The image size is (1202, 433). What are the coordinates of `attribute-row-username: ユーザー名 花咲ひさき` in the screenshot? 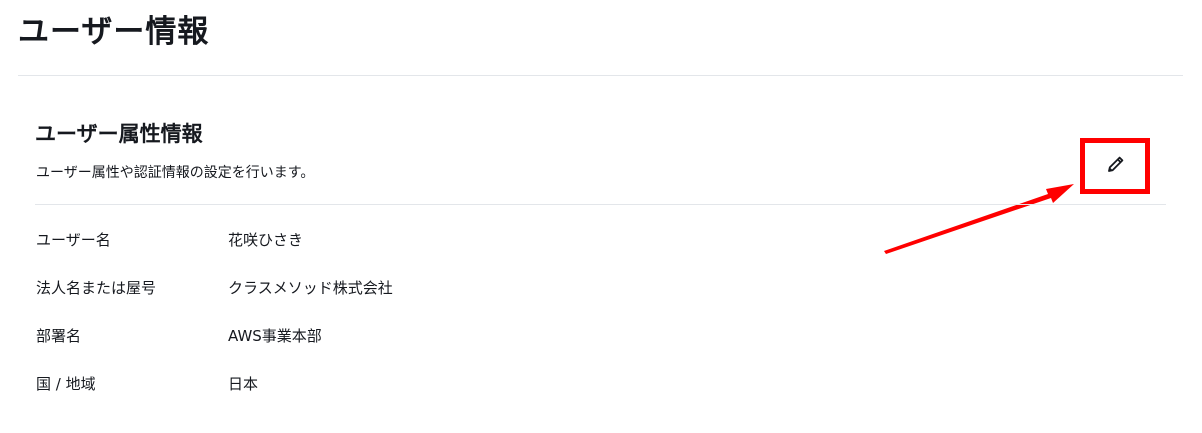 It's located at (386, 250).